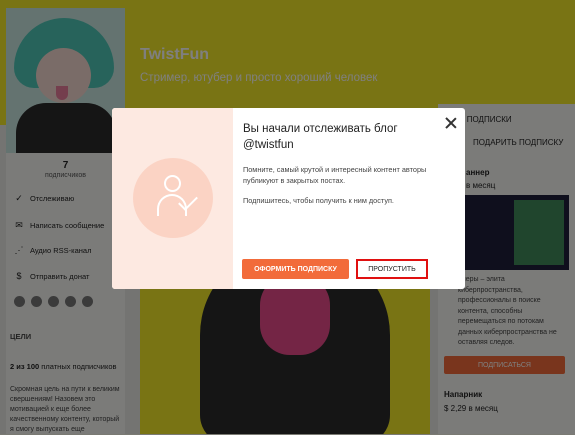 The width and height of the screenshot is (575, 435). Describe the element at coordinates (392, 269) in the screenshot. I see `skip-button: ПРОПУСТИТЬ` at that location.